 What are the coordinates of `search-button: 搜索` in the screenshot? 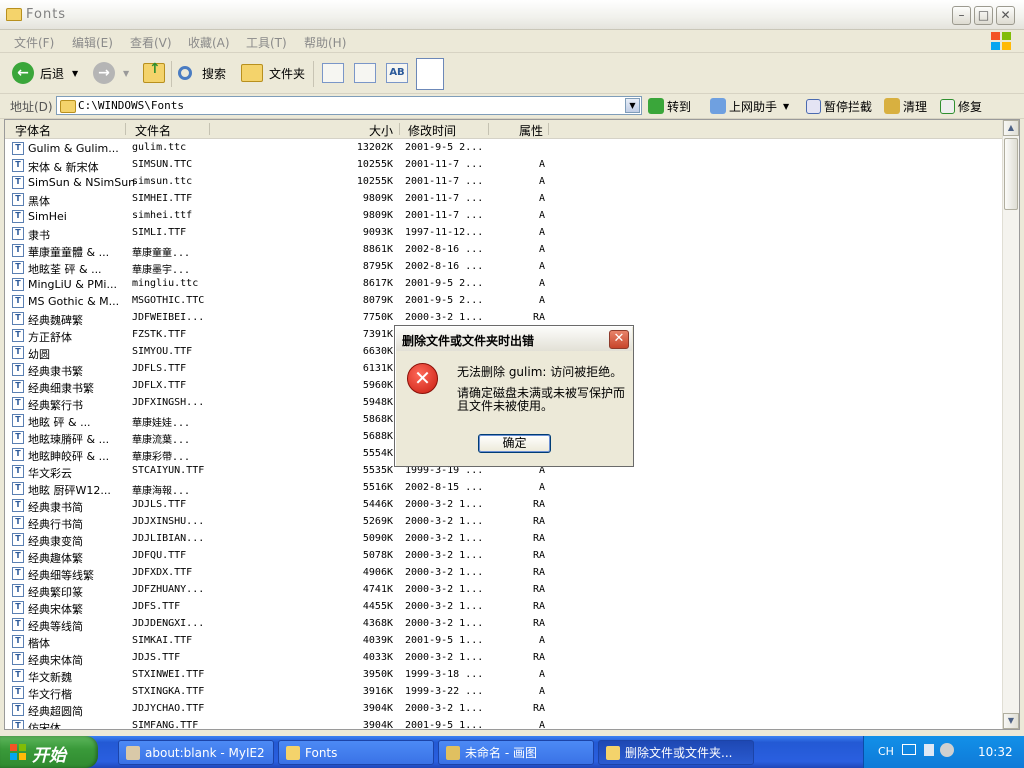 It's located at (202, 73).